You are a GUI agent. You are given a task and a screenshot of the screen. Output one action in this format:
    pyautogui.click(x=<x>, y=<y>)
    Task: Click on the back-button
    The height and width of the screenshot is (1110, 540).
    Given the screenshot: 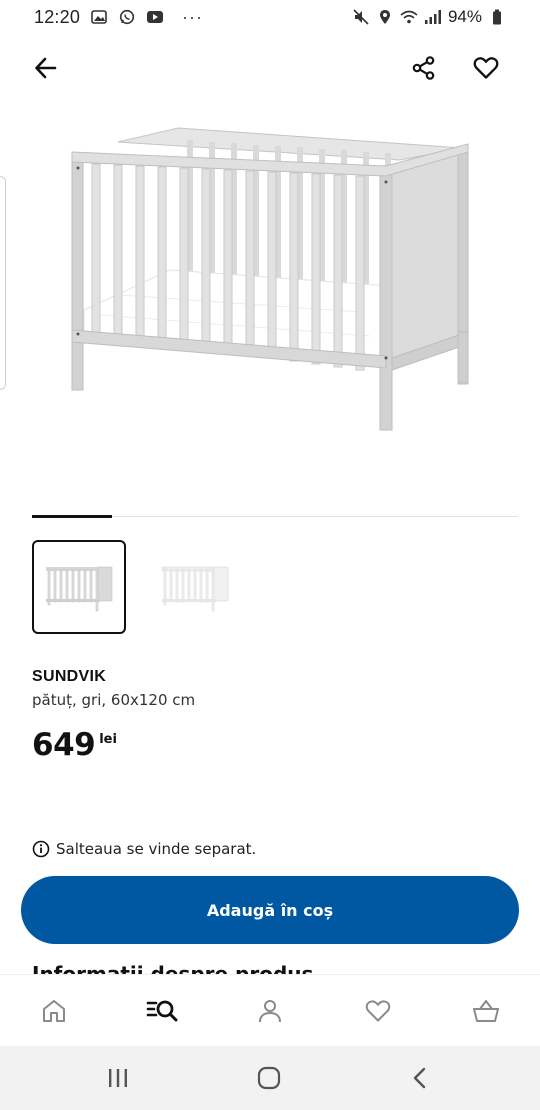 What is the action you would take?
    pyautogui.click(x=46, y=68)
    